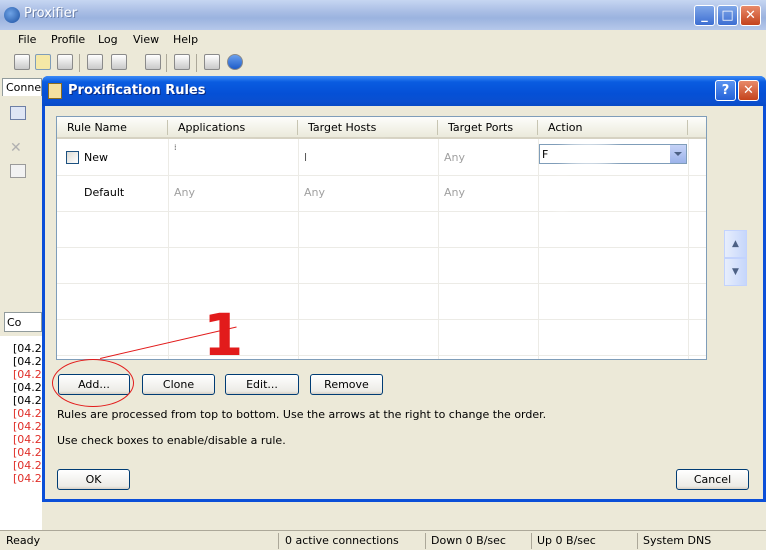 This screenshot has width=766, height=550. I want to click on applications-cell-redacted: ⁞, so click(175, 147).